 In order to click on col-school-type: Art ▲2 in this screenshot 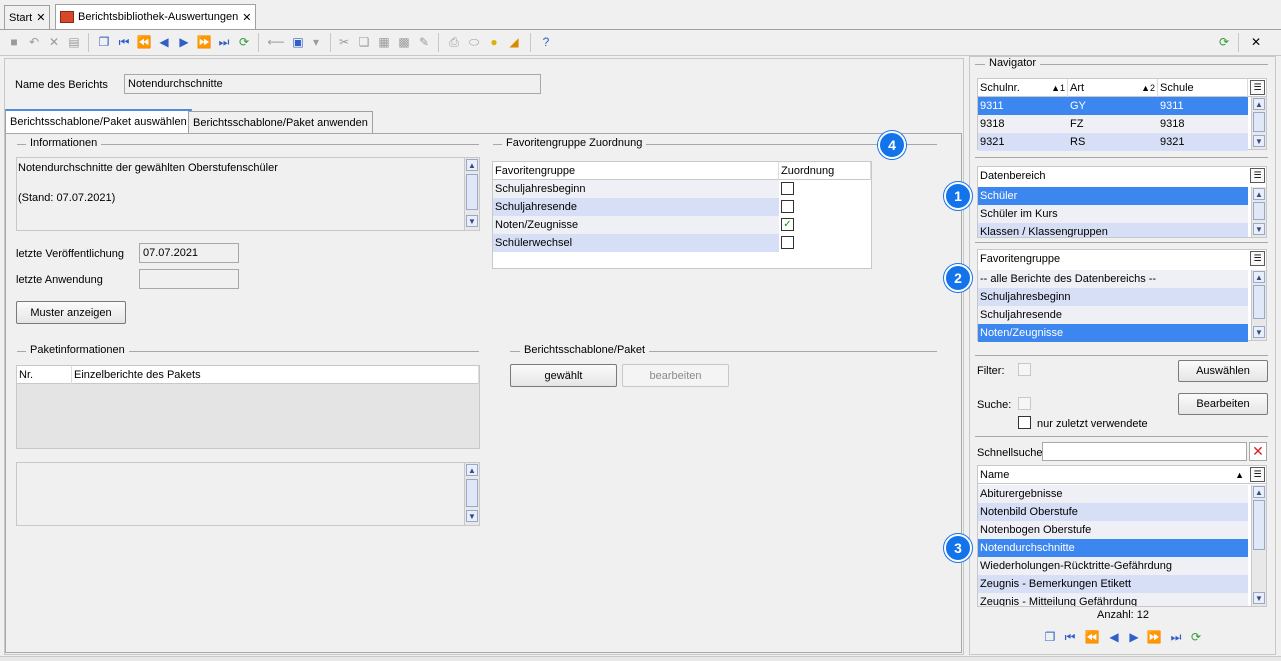, I will do `click(1113, 88)`.